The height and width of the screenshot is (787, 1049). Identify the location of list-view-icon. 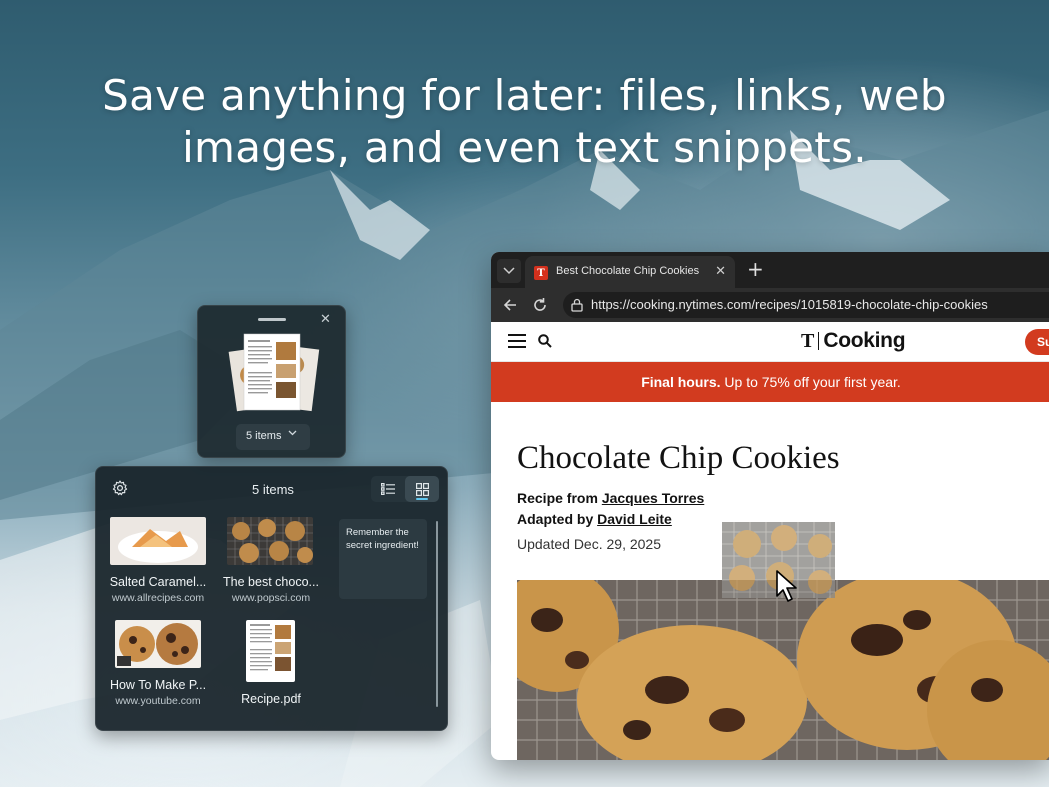
(388, 489).